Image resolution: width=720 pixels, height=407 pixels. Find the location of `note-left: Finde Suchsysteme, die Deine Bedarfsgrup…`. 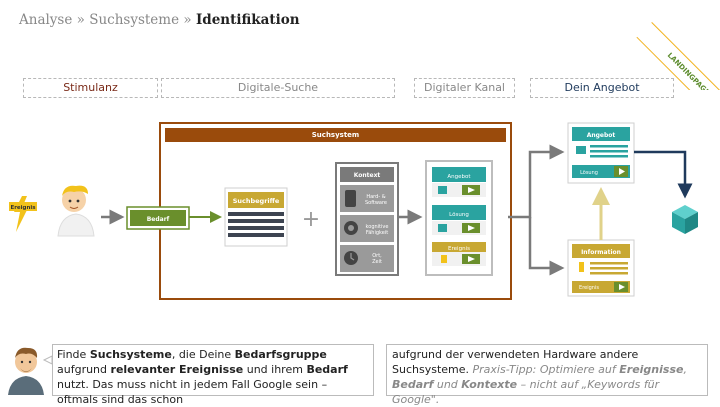

note-left: Finde Suchsysteme, die Deine Bedarfsgrup… is located at coordinates (213, 375).